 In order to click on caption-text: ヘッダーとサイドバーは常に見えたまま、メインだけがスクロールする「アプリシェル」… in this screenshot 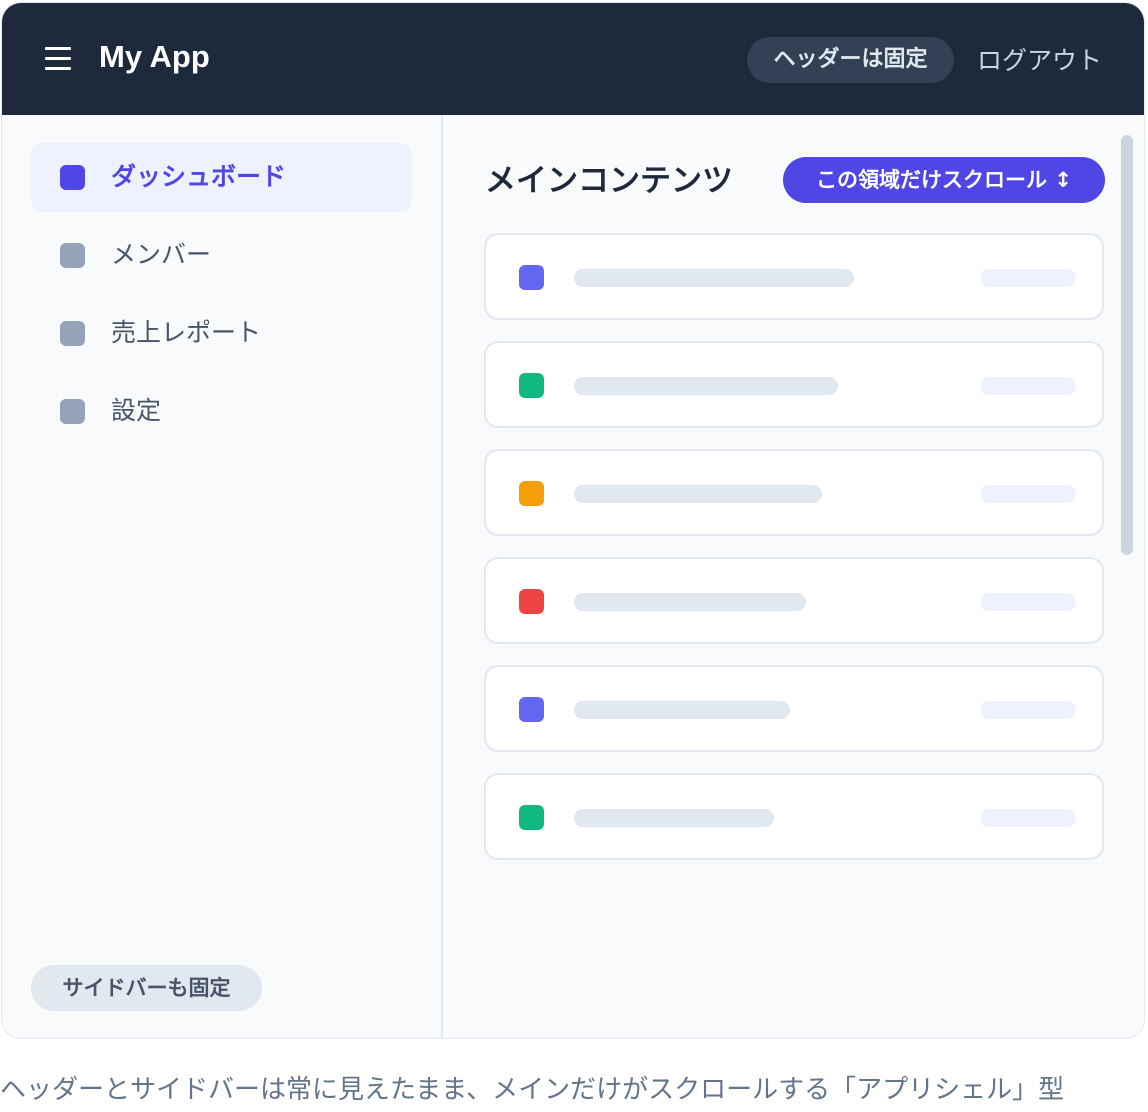, I will do `click(532, 1090)`.